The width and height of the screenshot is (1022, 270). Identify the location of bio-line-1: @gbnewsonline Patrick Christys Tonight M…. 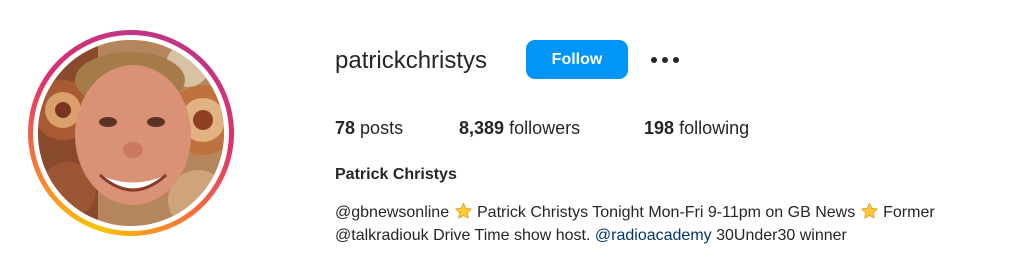
(670, 212).